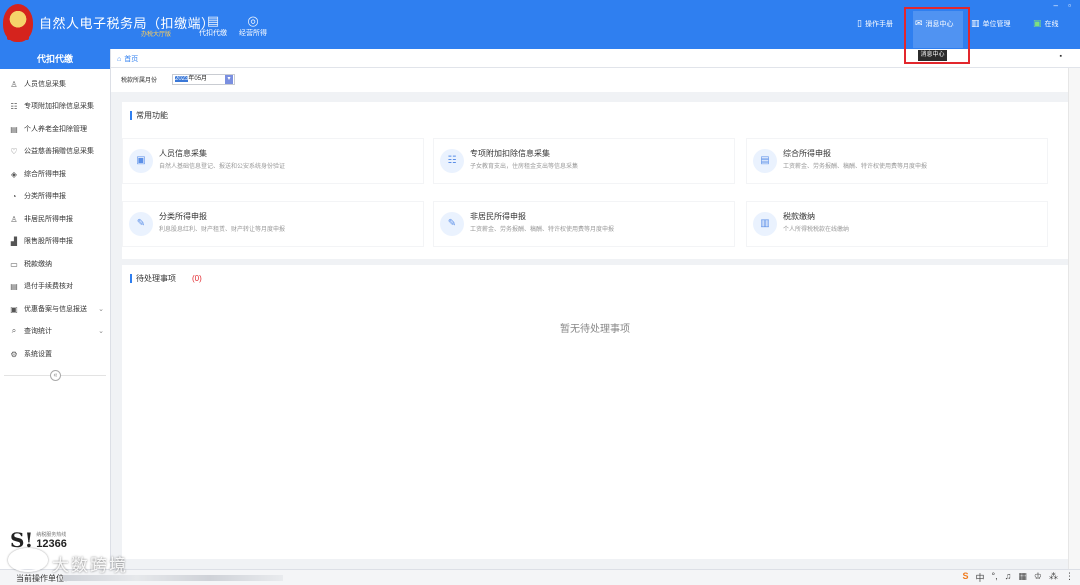  What do you see at coordinates (139, 81) in the screenshot?
I see `tax-month-label: 税款所属月份` at bounding box center [139, 81].